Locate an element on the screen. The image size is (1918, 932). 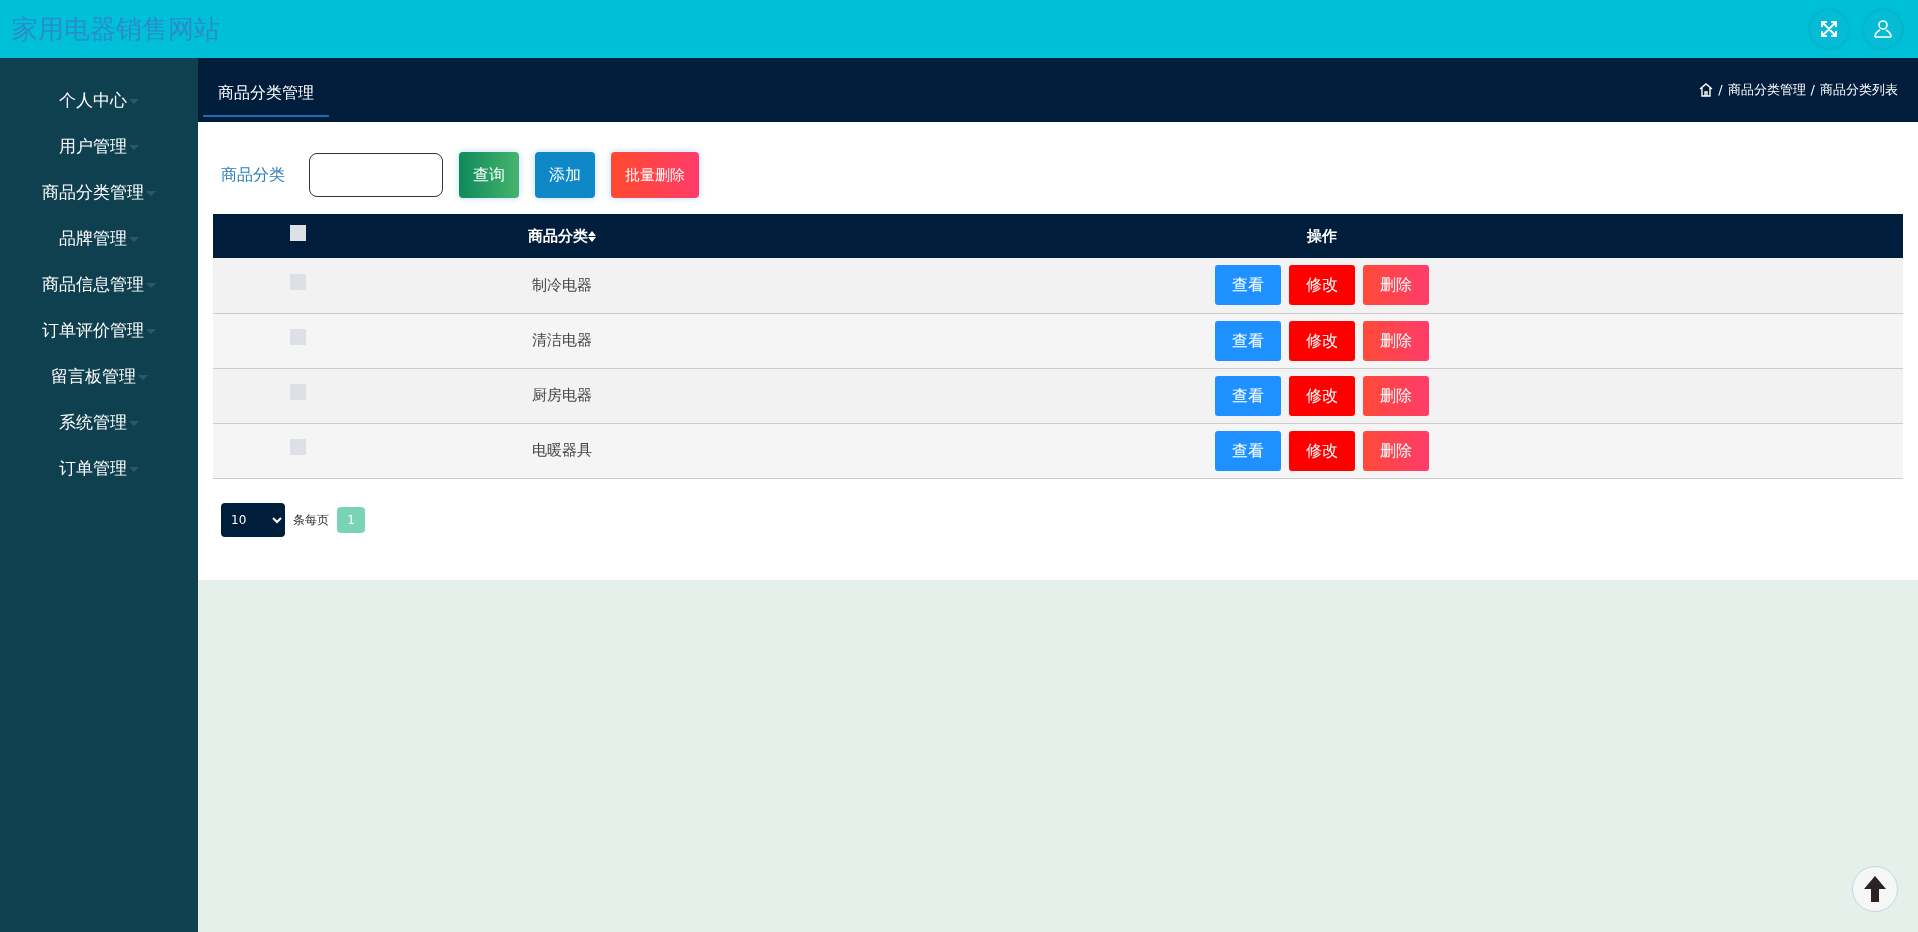
home-icon is located at coordinates (1706, 90).